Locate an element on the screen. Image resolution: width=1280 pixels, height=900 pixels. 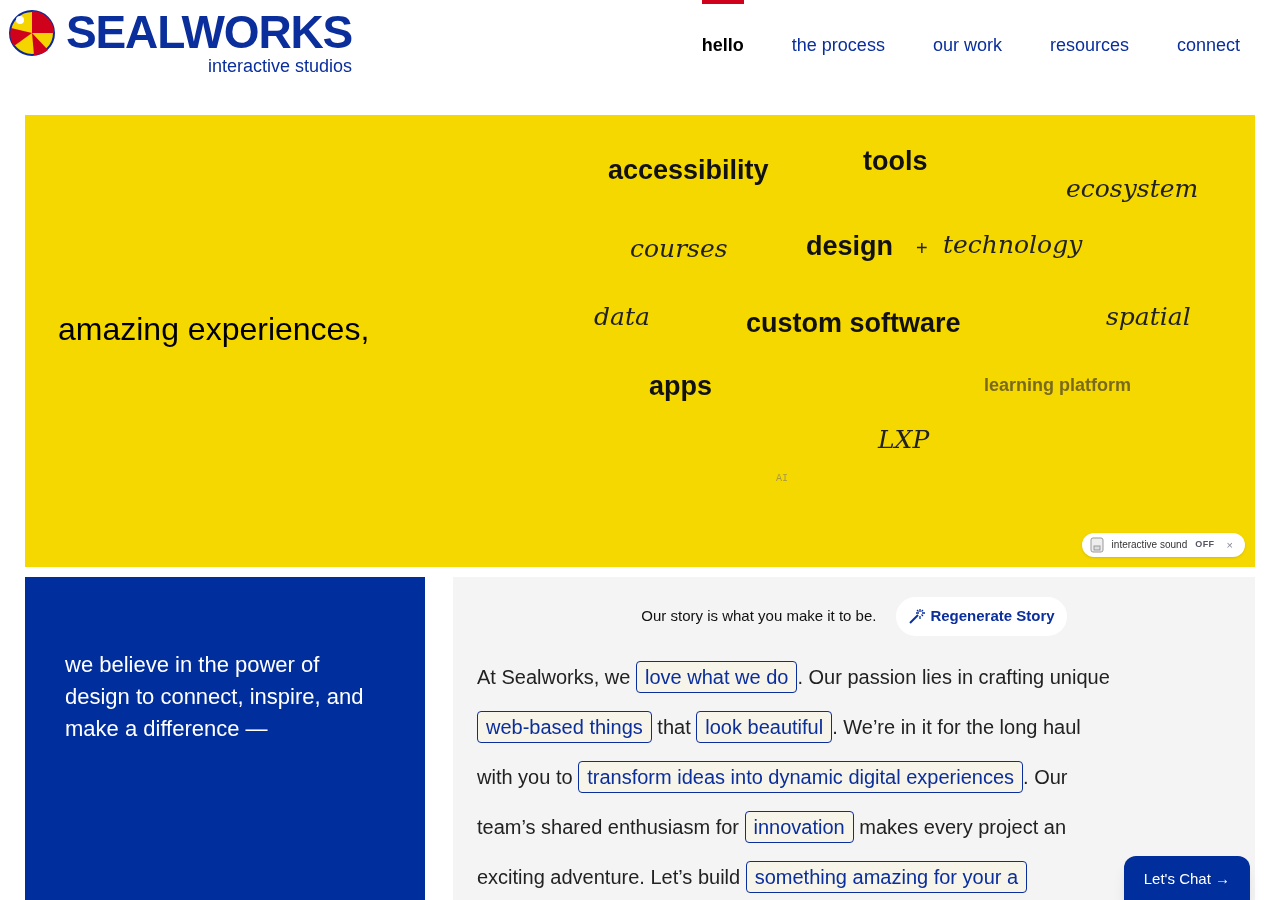
story-text: that is located at coordinates (674, 726).